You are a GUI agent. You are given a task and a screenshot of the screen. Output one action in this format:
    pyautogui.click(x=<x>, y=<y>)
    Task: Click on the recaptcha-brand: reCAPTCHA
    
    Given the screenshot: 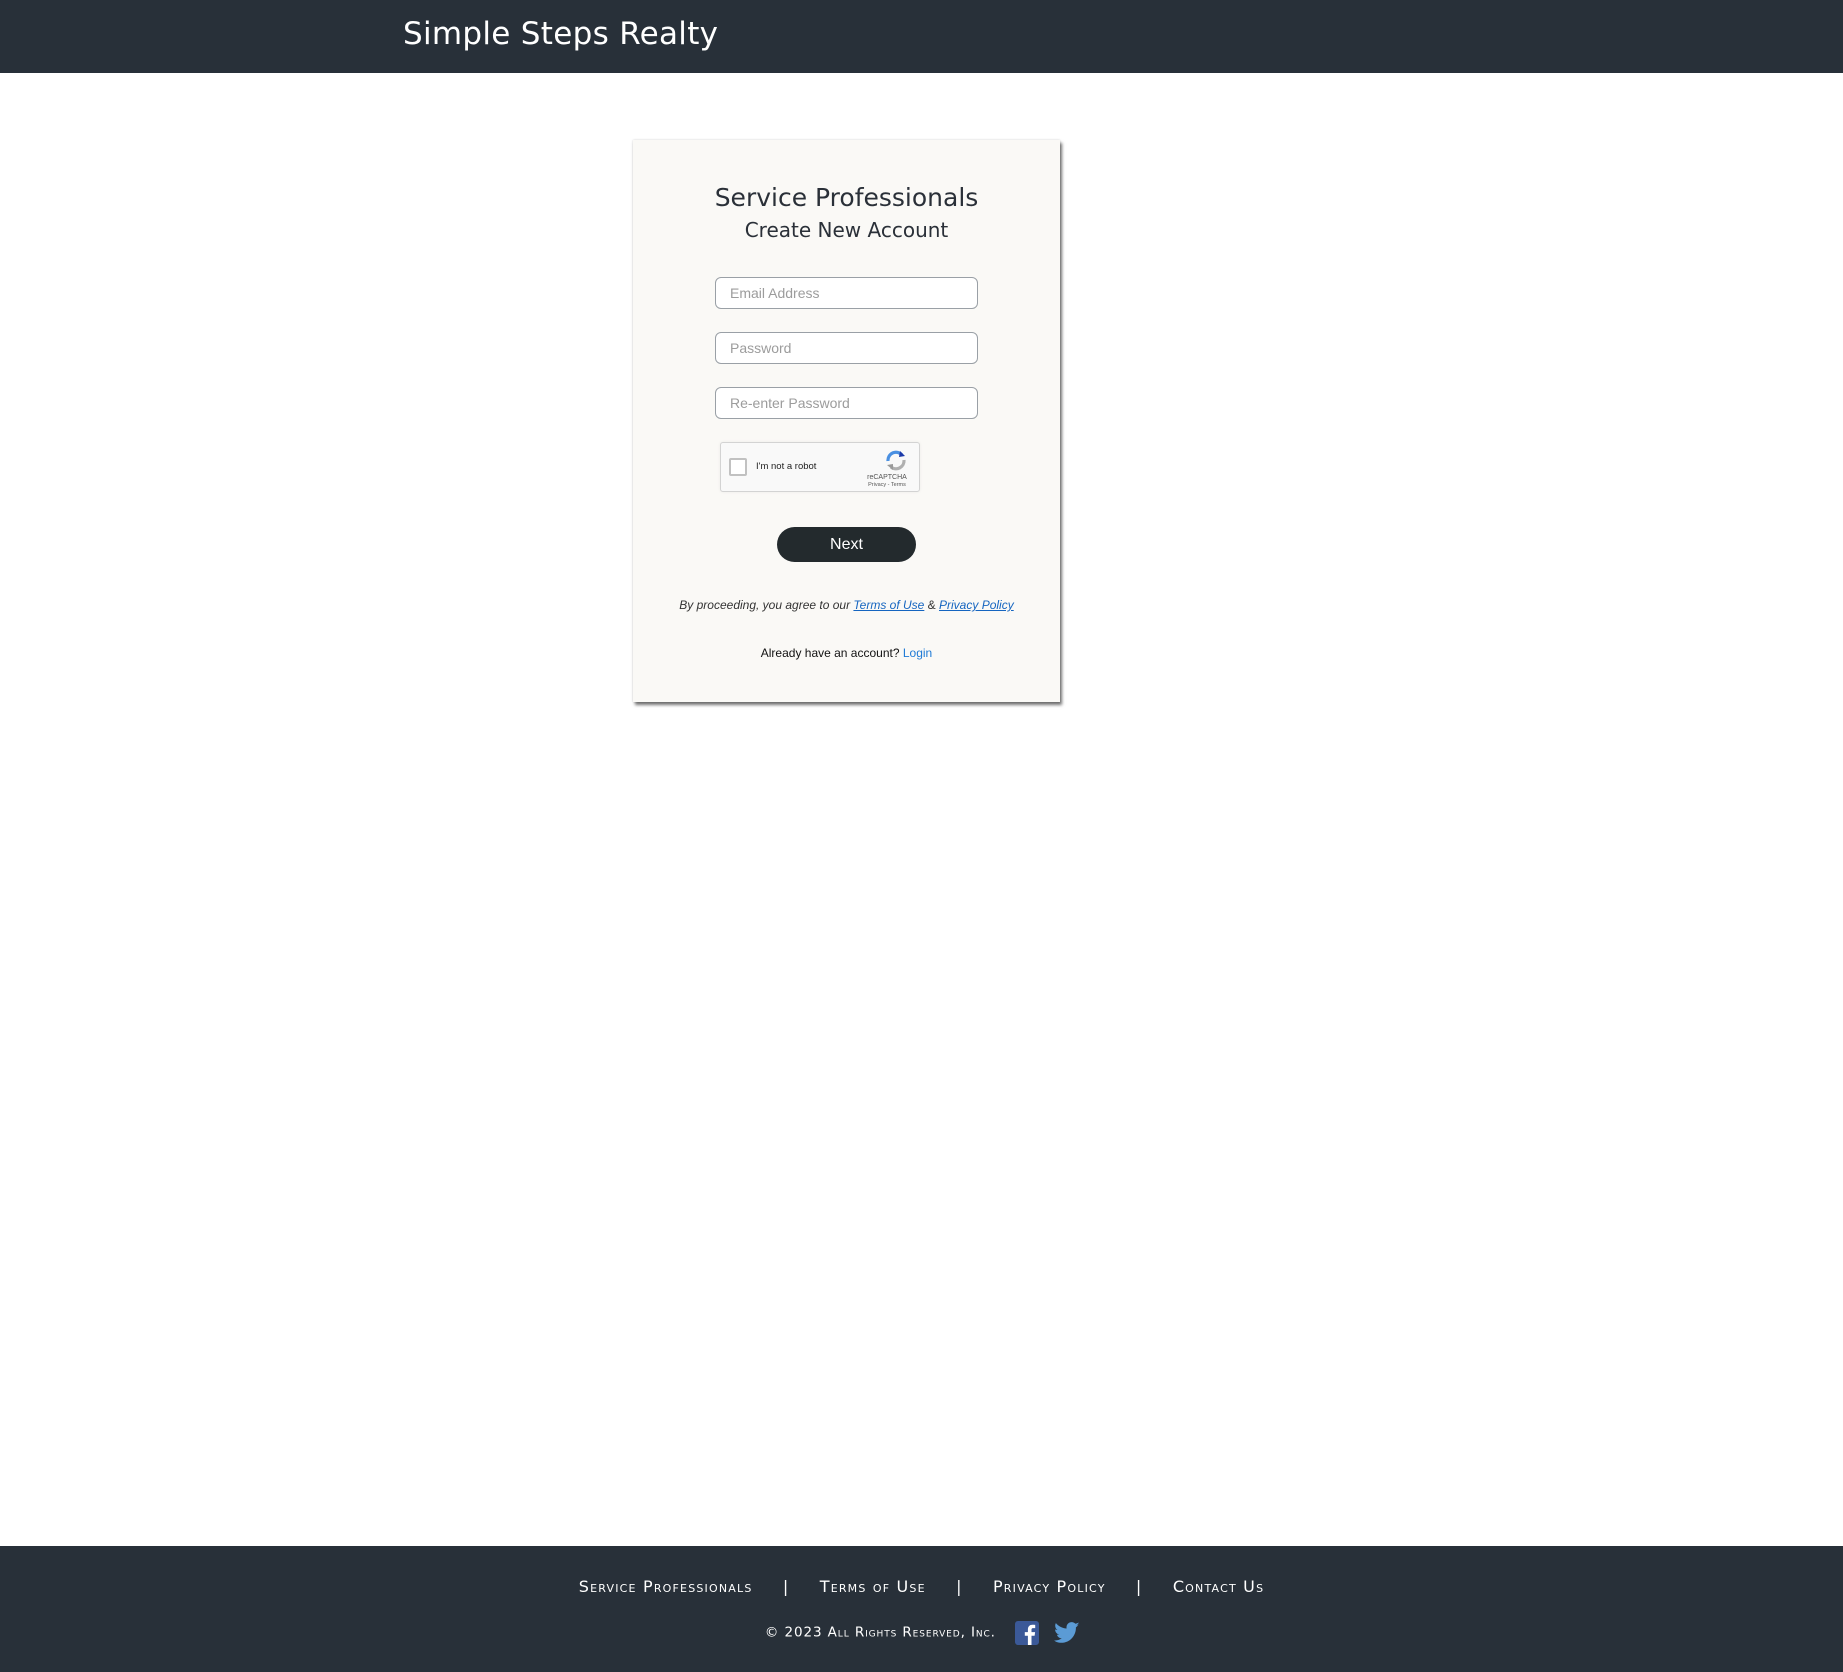 What is the action you would take?
    pyautogui.click(x=887, y=477)
    